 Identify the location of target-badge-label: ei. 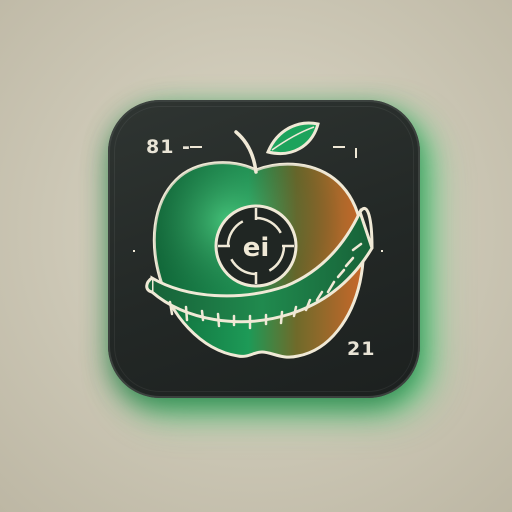
(256, 248).